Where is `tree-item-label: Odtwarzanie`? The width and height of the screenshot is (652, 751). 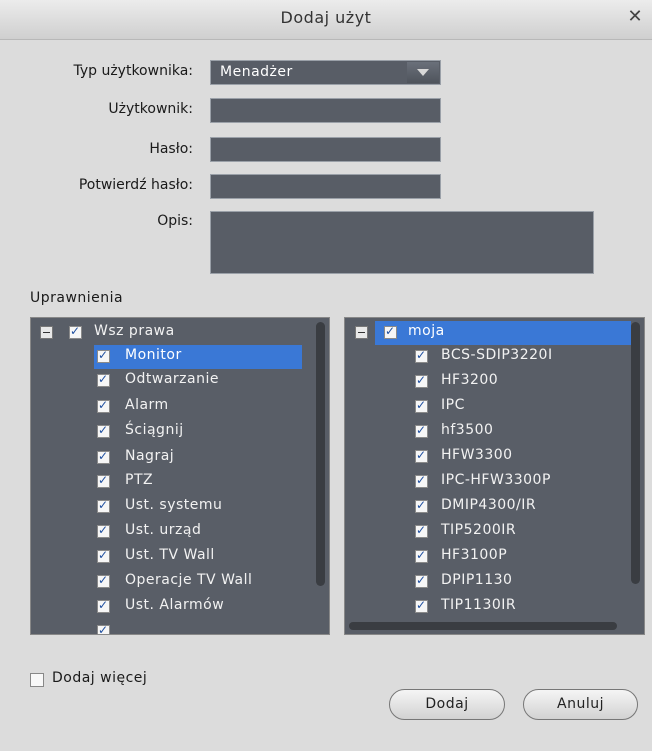 tree-item-label: Odtwarzanie is located at coordinates (172, 379).